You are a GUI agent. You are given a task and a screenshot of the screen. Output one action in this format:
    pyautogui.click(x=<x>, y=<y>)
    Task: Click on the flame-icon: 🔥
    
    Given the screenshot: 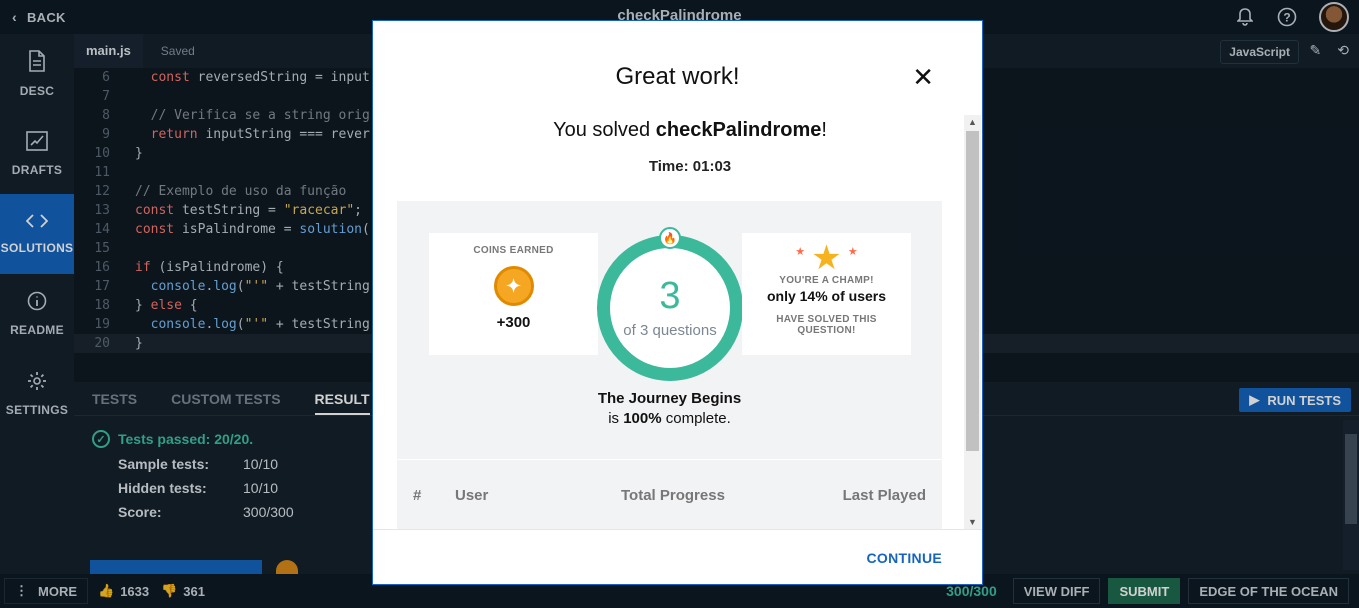 What is the action you would take?
    pyautogui.click(x=670, y=238)
    